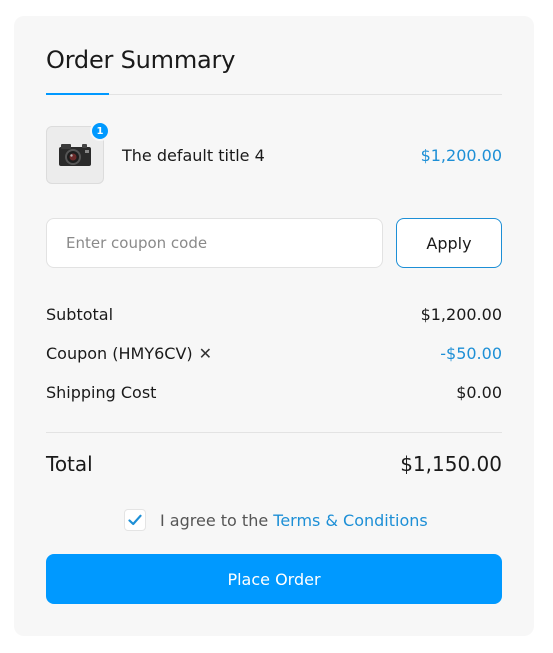  Describe the element at coordinates (77, 94) in the screenshot. I see `title-accent-bar` at that location.